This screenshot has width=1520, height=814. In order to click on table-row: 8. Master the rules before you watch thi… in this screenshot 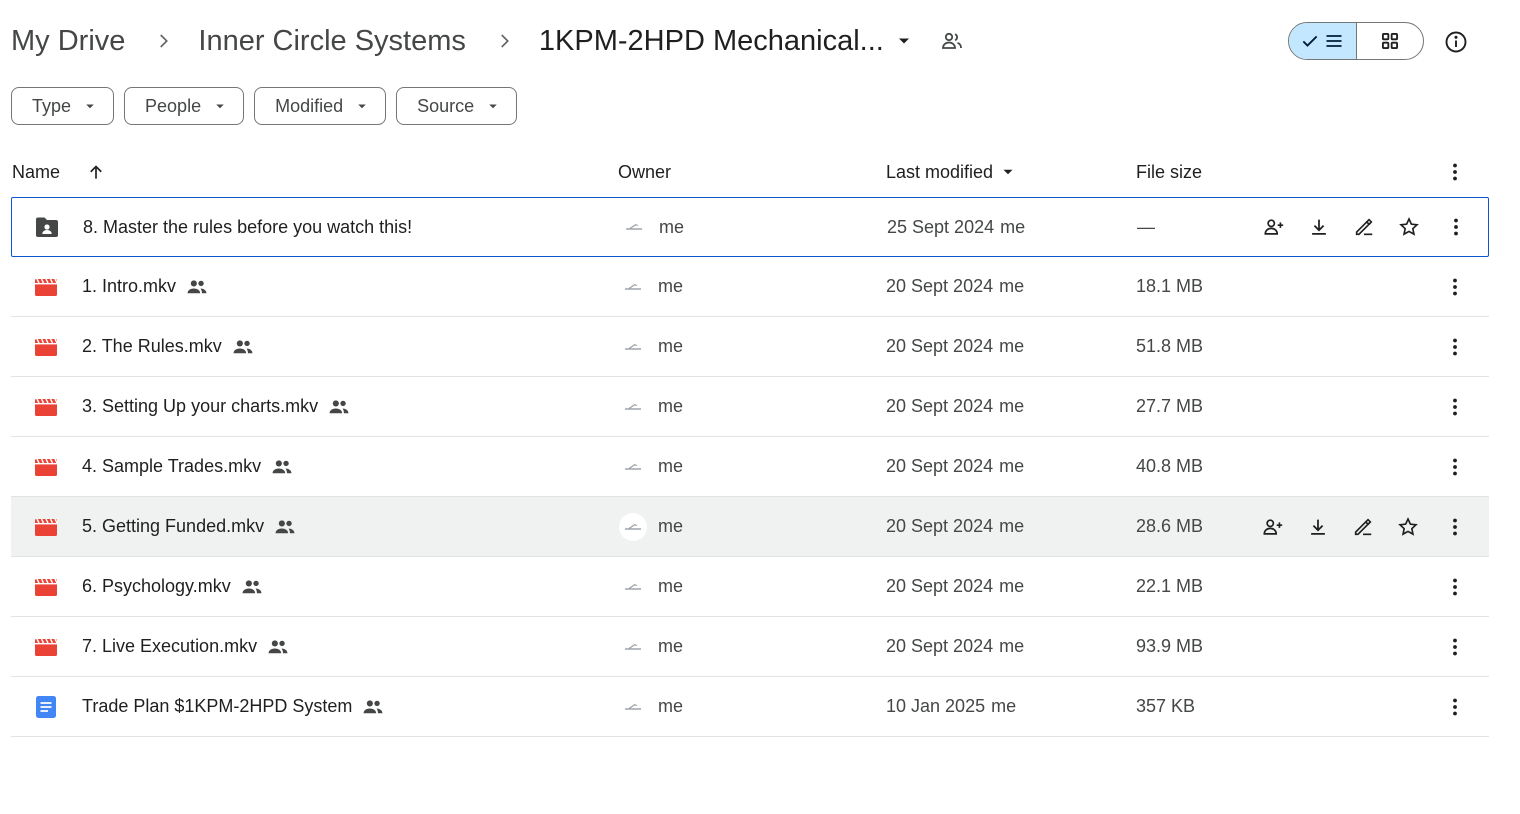, I will do `click(750, 227)`.